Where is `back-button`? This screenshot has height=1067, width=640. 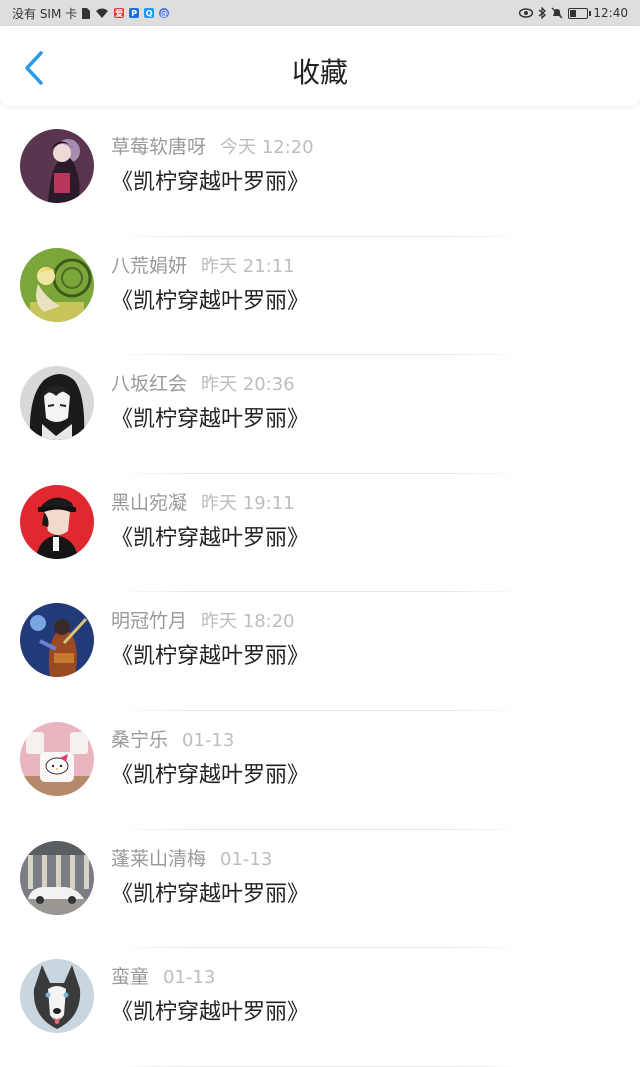 back-button is located at coordinates (34, 68).